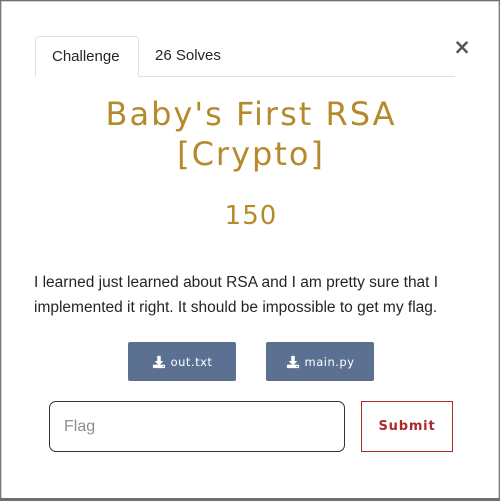 This screenshot has height=501, width=500. I want to click on challenge-value: 150, so click(251, 216).